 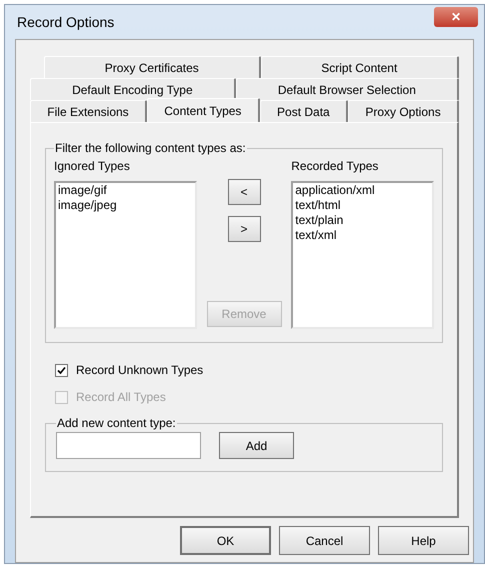 What do you see at coordinates (318, 205) in the screenshot?
I see `list-item: text/html` at bounding box center [318, 205].